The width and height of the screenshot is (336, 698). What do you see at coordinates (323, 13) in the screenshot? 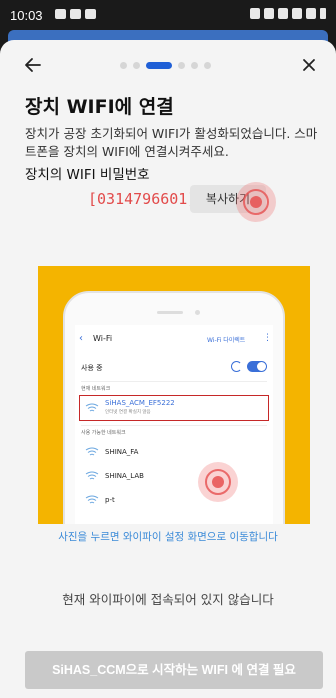
I see `battery-icon` at bounding box center [323, 13].